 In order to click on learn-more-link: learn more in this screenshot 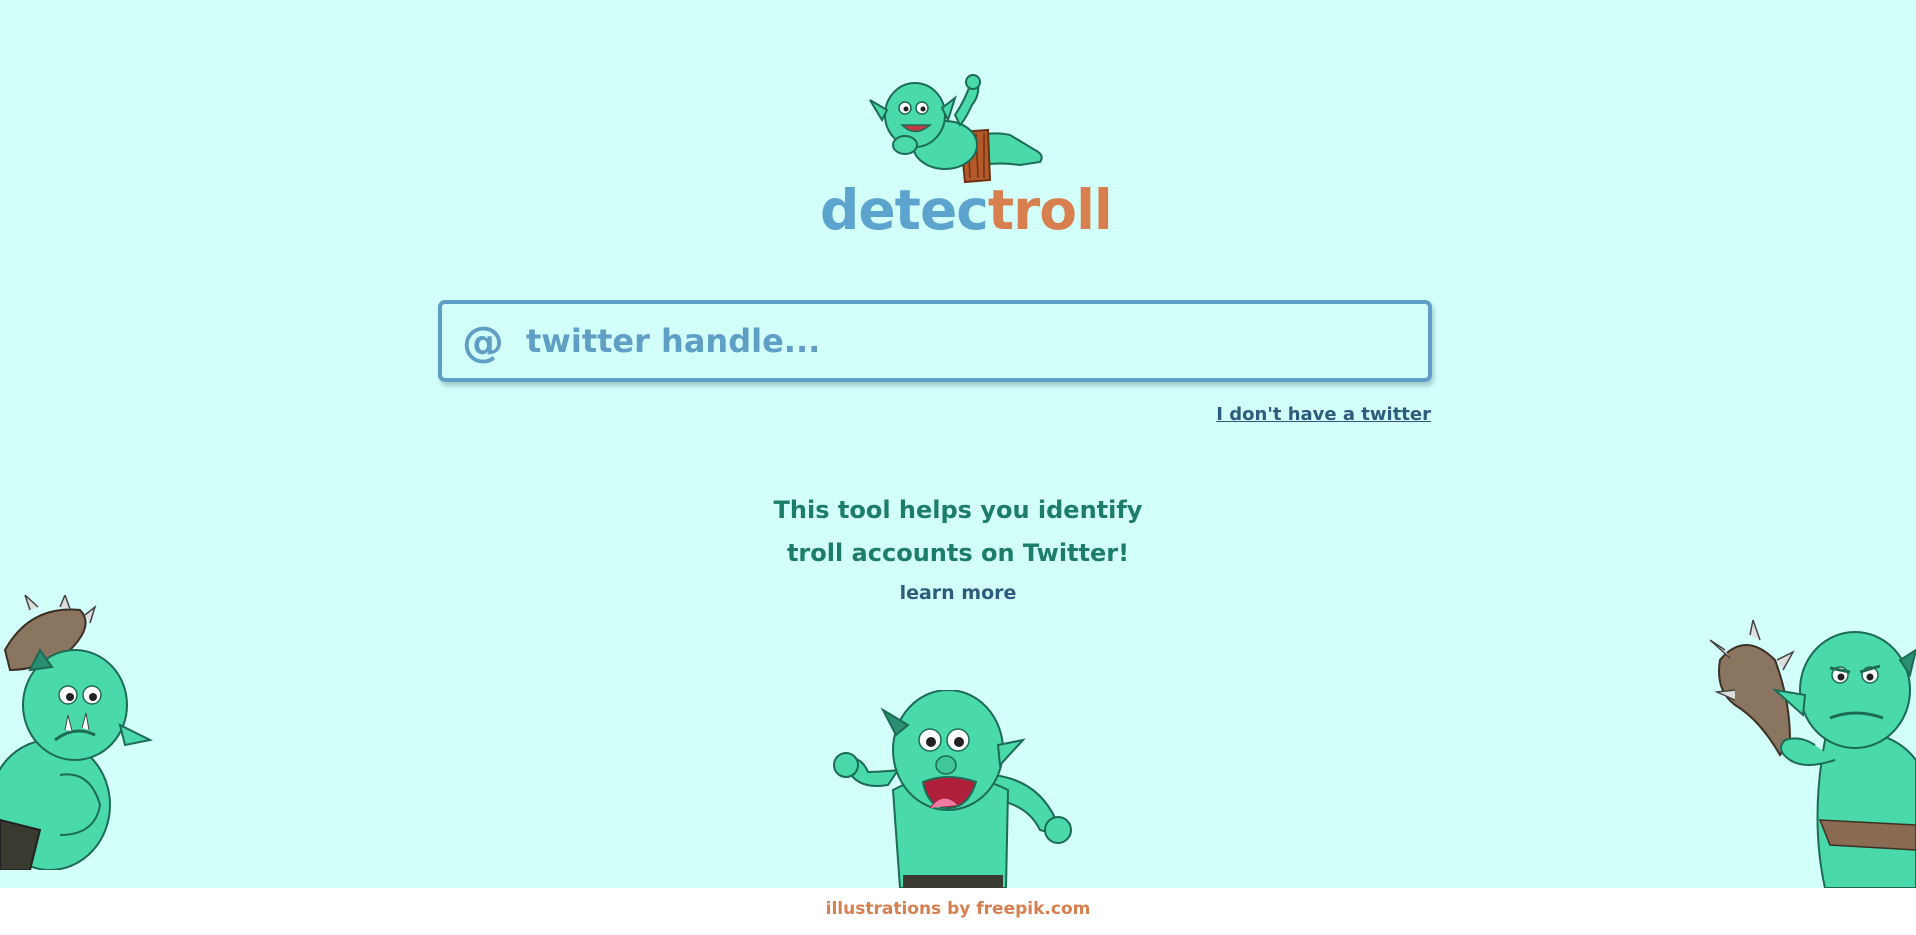, I will do `click(958, 593)`.